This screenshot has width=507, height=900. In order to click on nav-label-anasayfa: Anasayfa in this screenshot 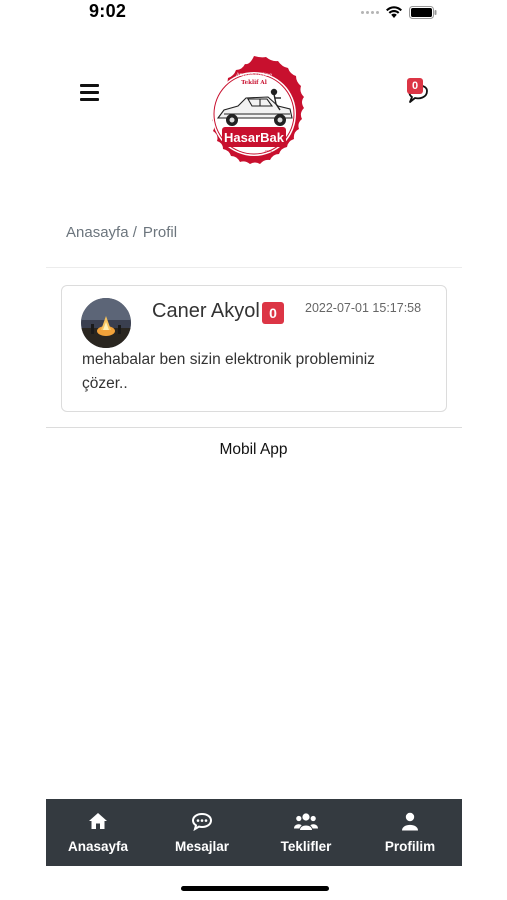, I will do `click(98, 846)`.